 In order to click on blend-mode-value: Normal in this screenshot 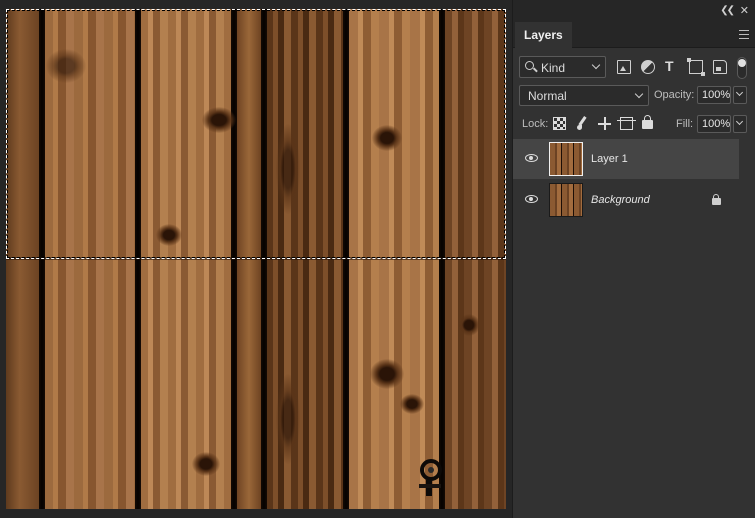, I will do `click(547, 96)`.